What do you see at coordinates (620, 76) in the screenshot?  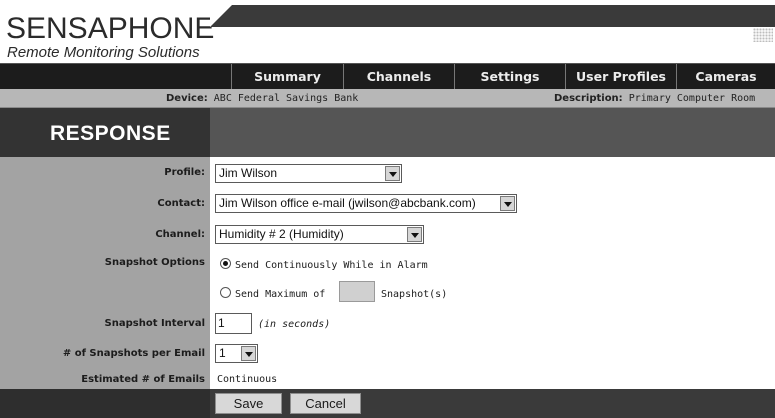 I see `nav-tab-user-profiles: User Profiles` at bounding box center [620, 76].